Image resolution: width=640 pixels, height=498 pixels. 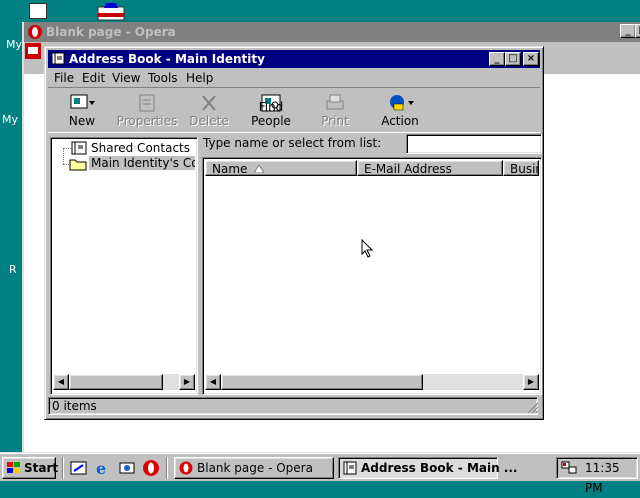 What do you see at coordinates (230, 169) in the screenshot?
I see `column-header-label: Name` at bounding box center [230, 169].